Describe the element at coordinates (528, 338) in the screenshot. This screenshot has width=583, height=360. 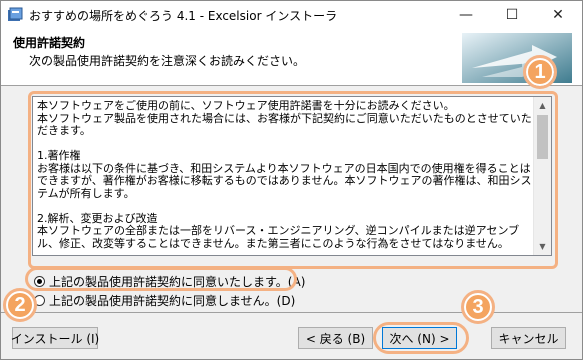
I see `cancel-button: キャンセル` at that location.